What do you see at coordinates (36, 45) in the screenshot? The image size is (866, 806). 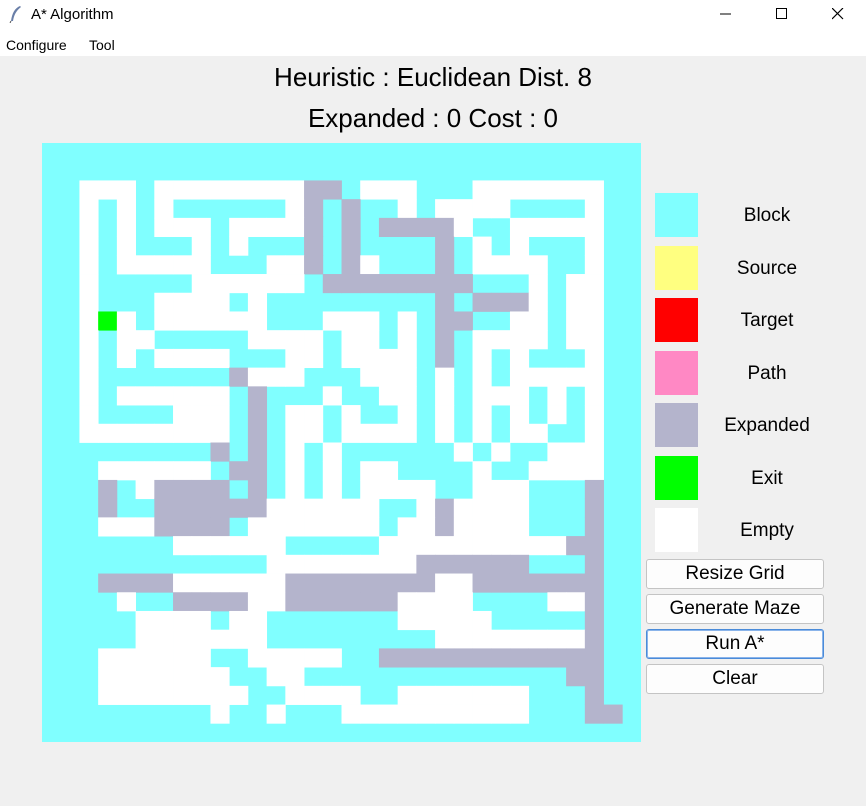 I see `menu-configure: Configure` at bounding box center [36, 45].